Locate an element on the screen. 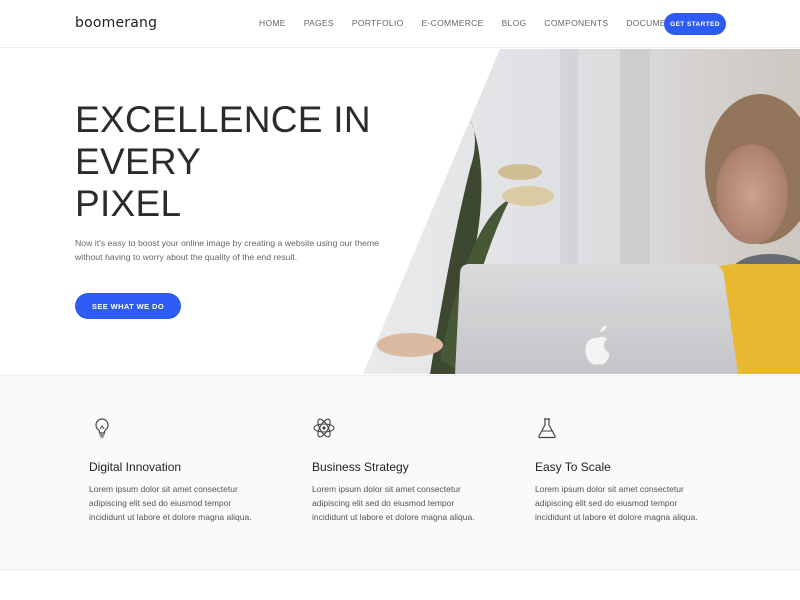 This screenshot has height=600, width=800. nav-item-portfolio: PORTFOLIO is located at coordinates (378, 23).